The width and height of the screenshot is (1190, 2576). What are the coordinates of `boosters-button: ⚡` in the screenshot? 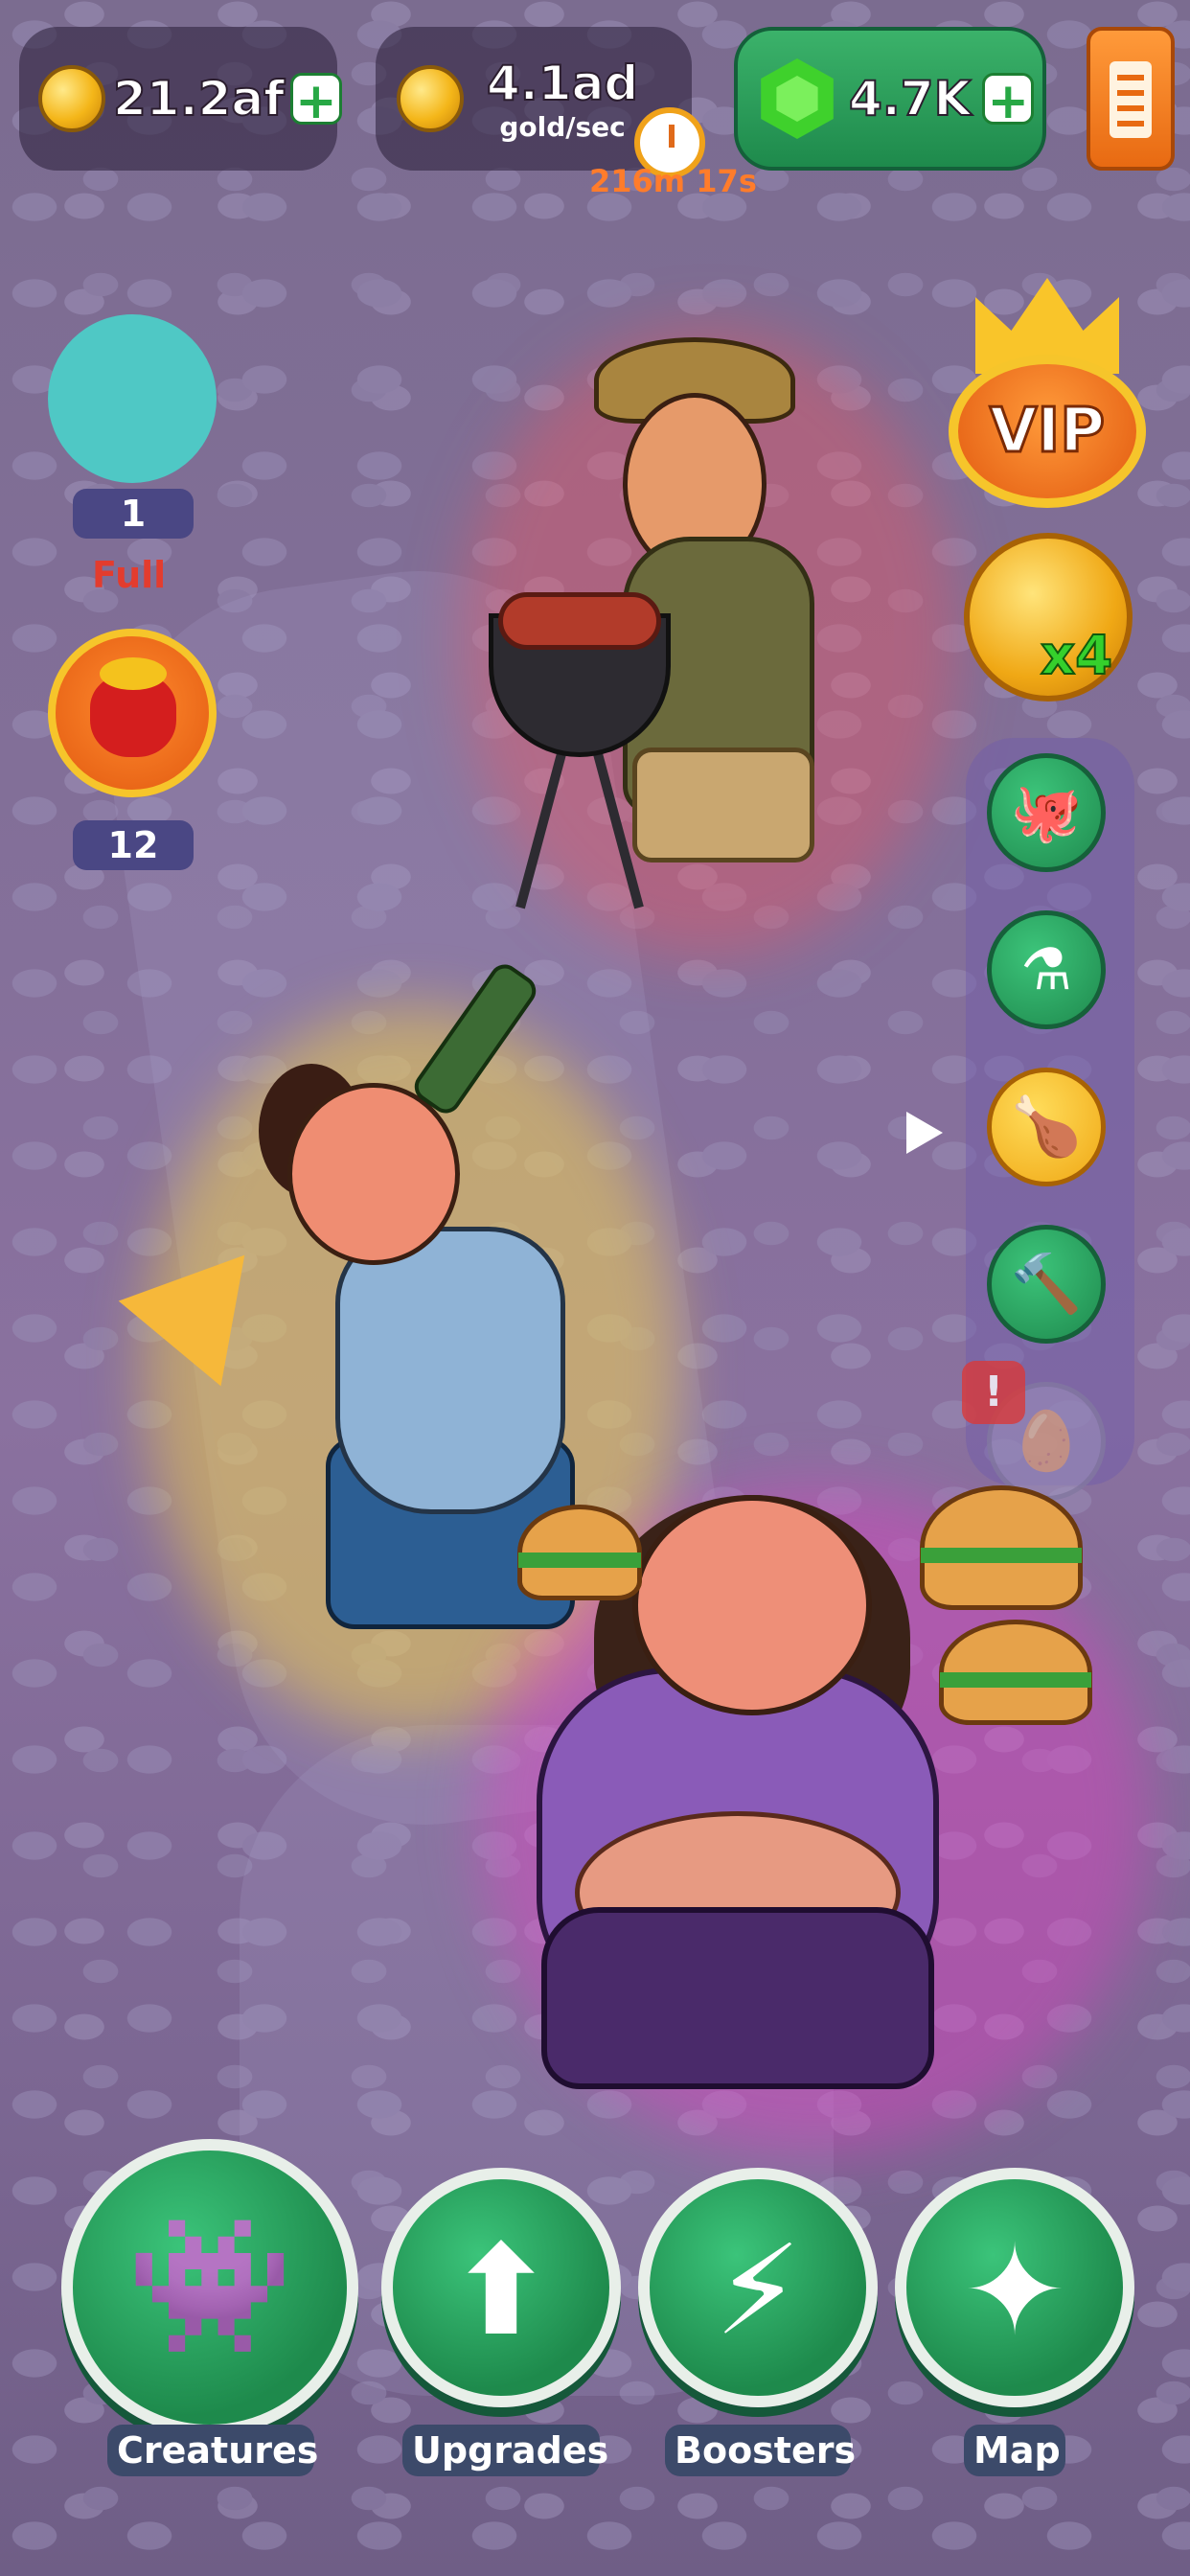 It's located at (758, 2287).